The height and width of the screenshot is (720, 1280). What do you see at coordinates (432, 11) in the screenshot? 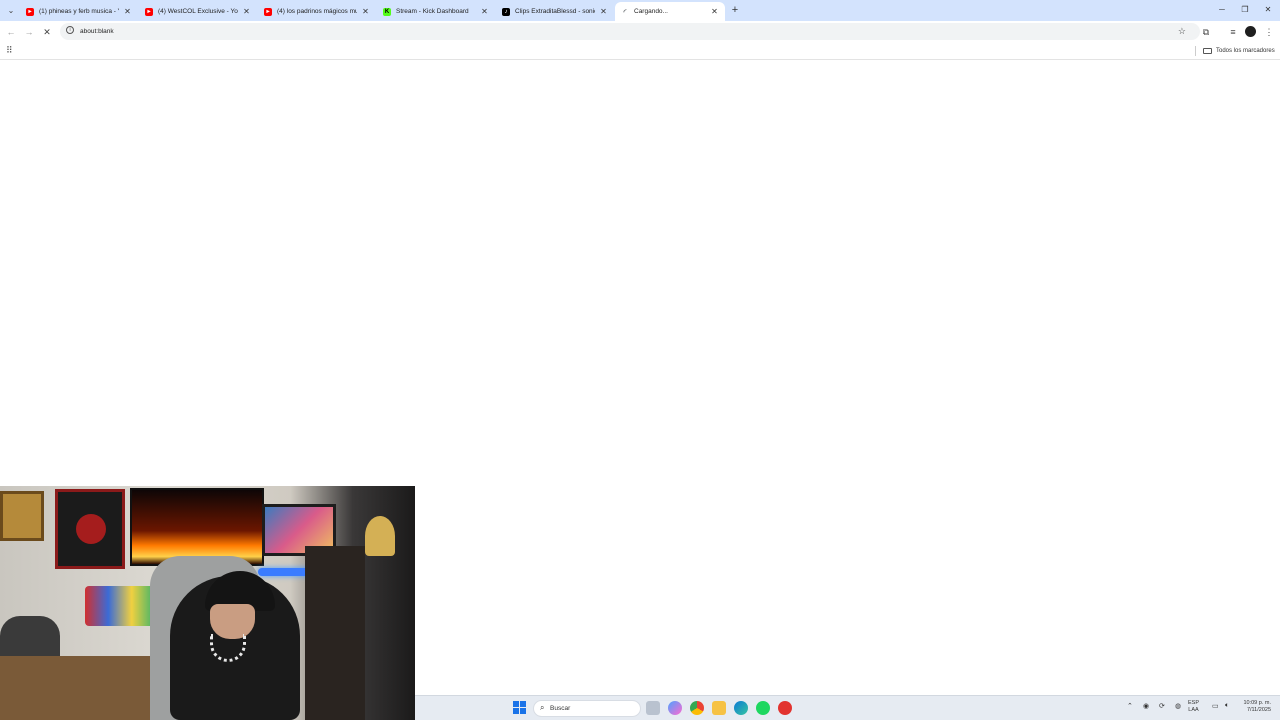
I see `tab-title: Stream - Kick Dashboard` at bounding box center [432, 11].